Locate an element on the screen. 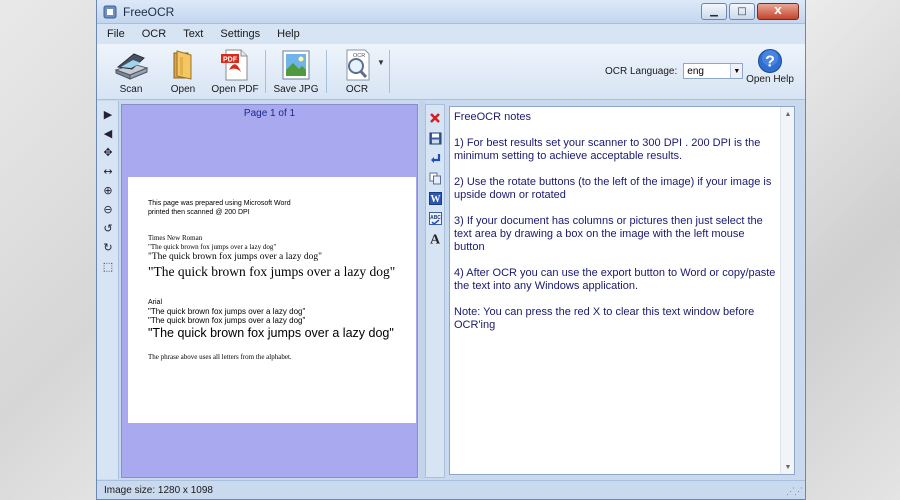 The width and height of the screenshot is (900, 500). red-x-icon is located at coordinates (435, 118).